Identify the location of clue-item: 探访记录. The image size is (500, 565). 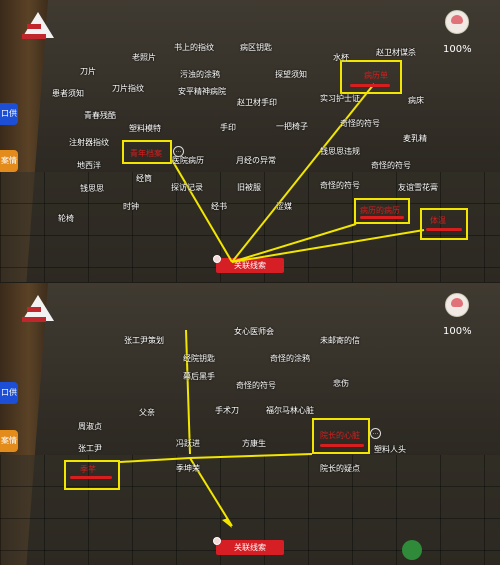
(187, 187).